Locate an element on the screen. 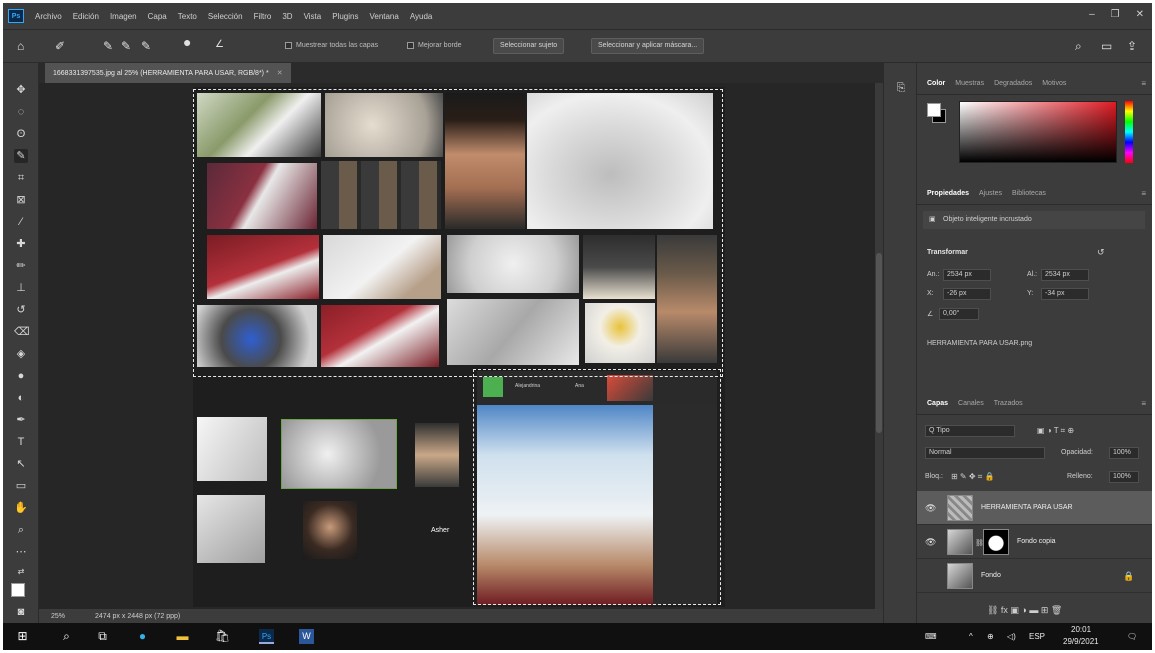 The width and height of the screenshot is (1155, 653). file-explorer-icon: ▬ is located at coordinates (182, 636).